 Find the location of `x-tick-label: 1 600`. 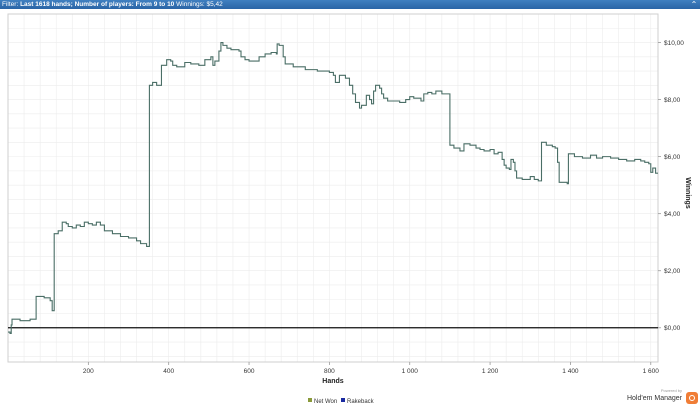

x-tick-label: 1 600 is located at coordinates (651, 371).